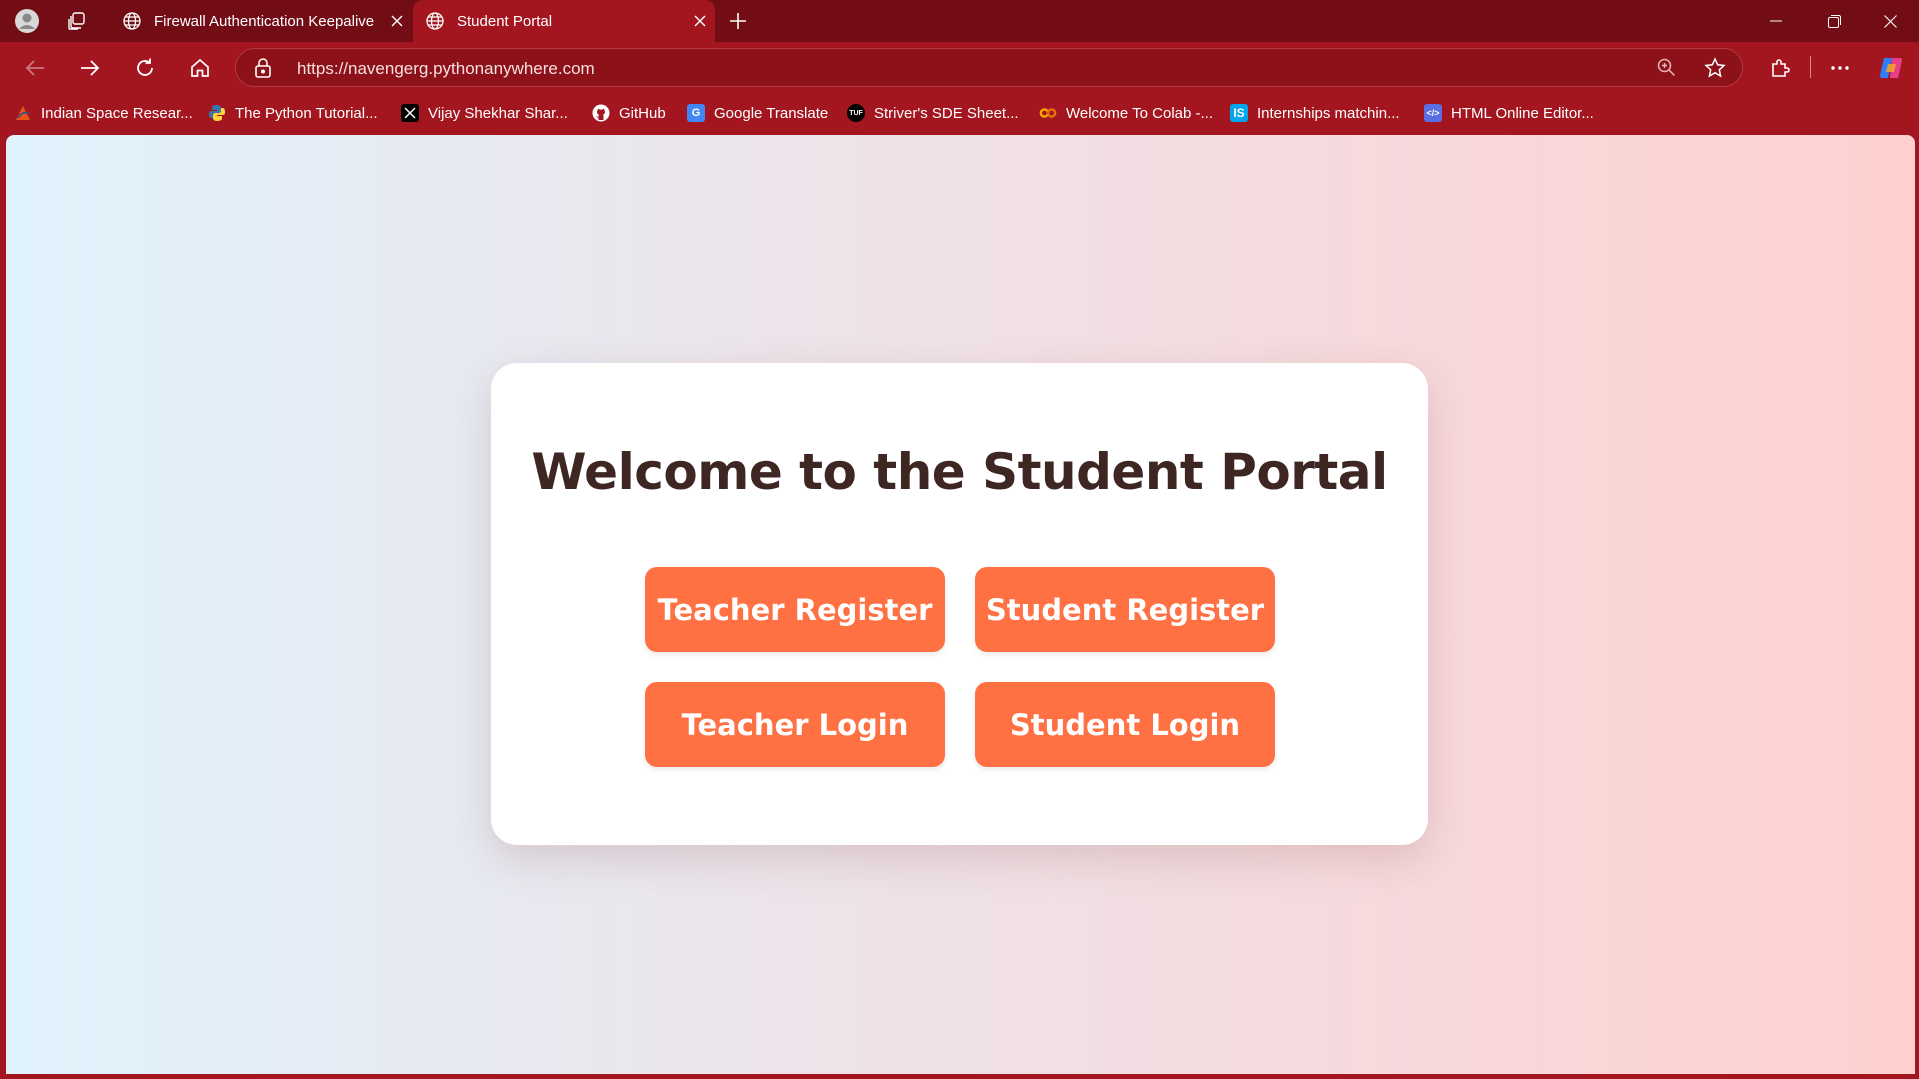 This screenshot has height=1079, width=1919. I want to click on student-register-button: Student Register, so click(1125, 609).